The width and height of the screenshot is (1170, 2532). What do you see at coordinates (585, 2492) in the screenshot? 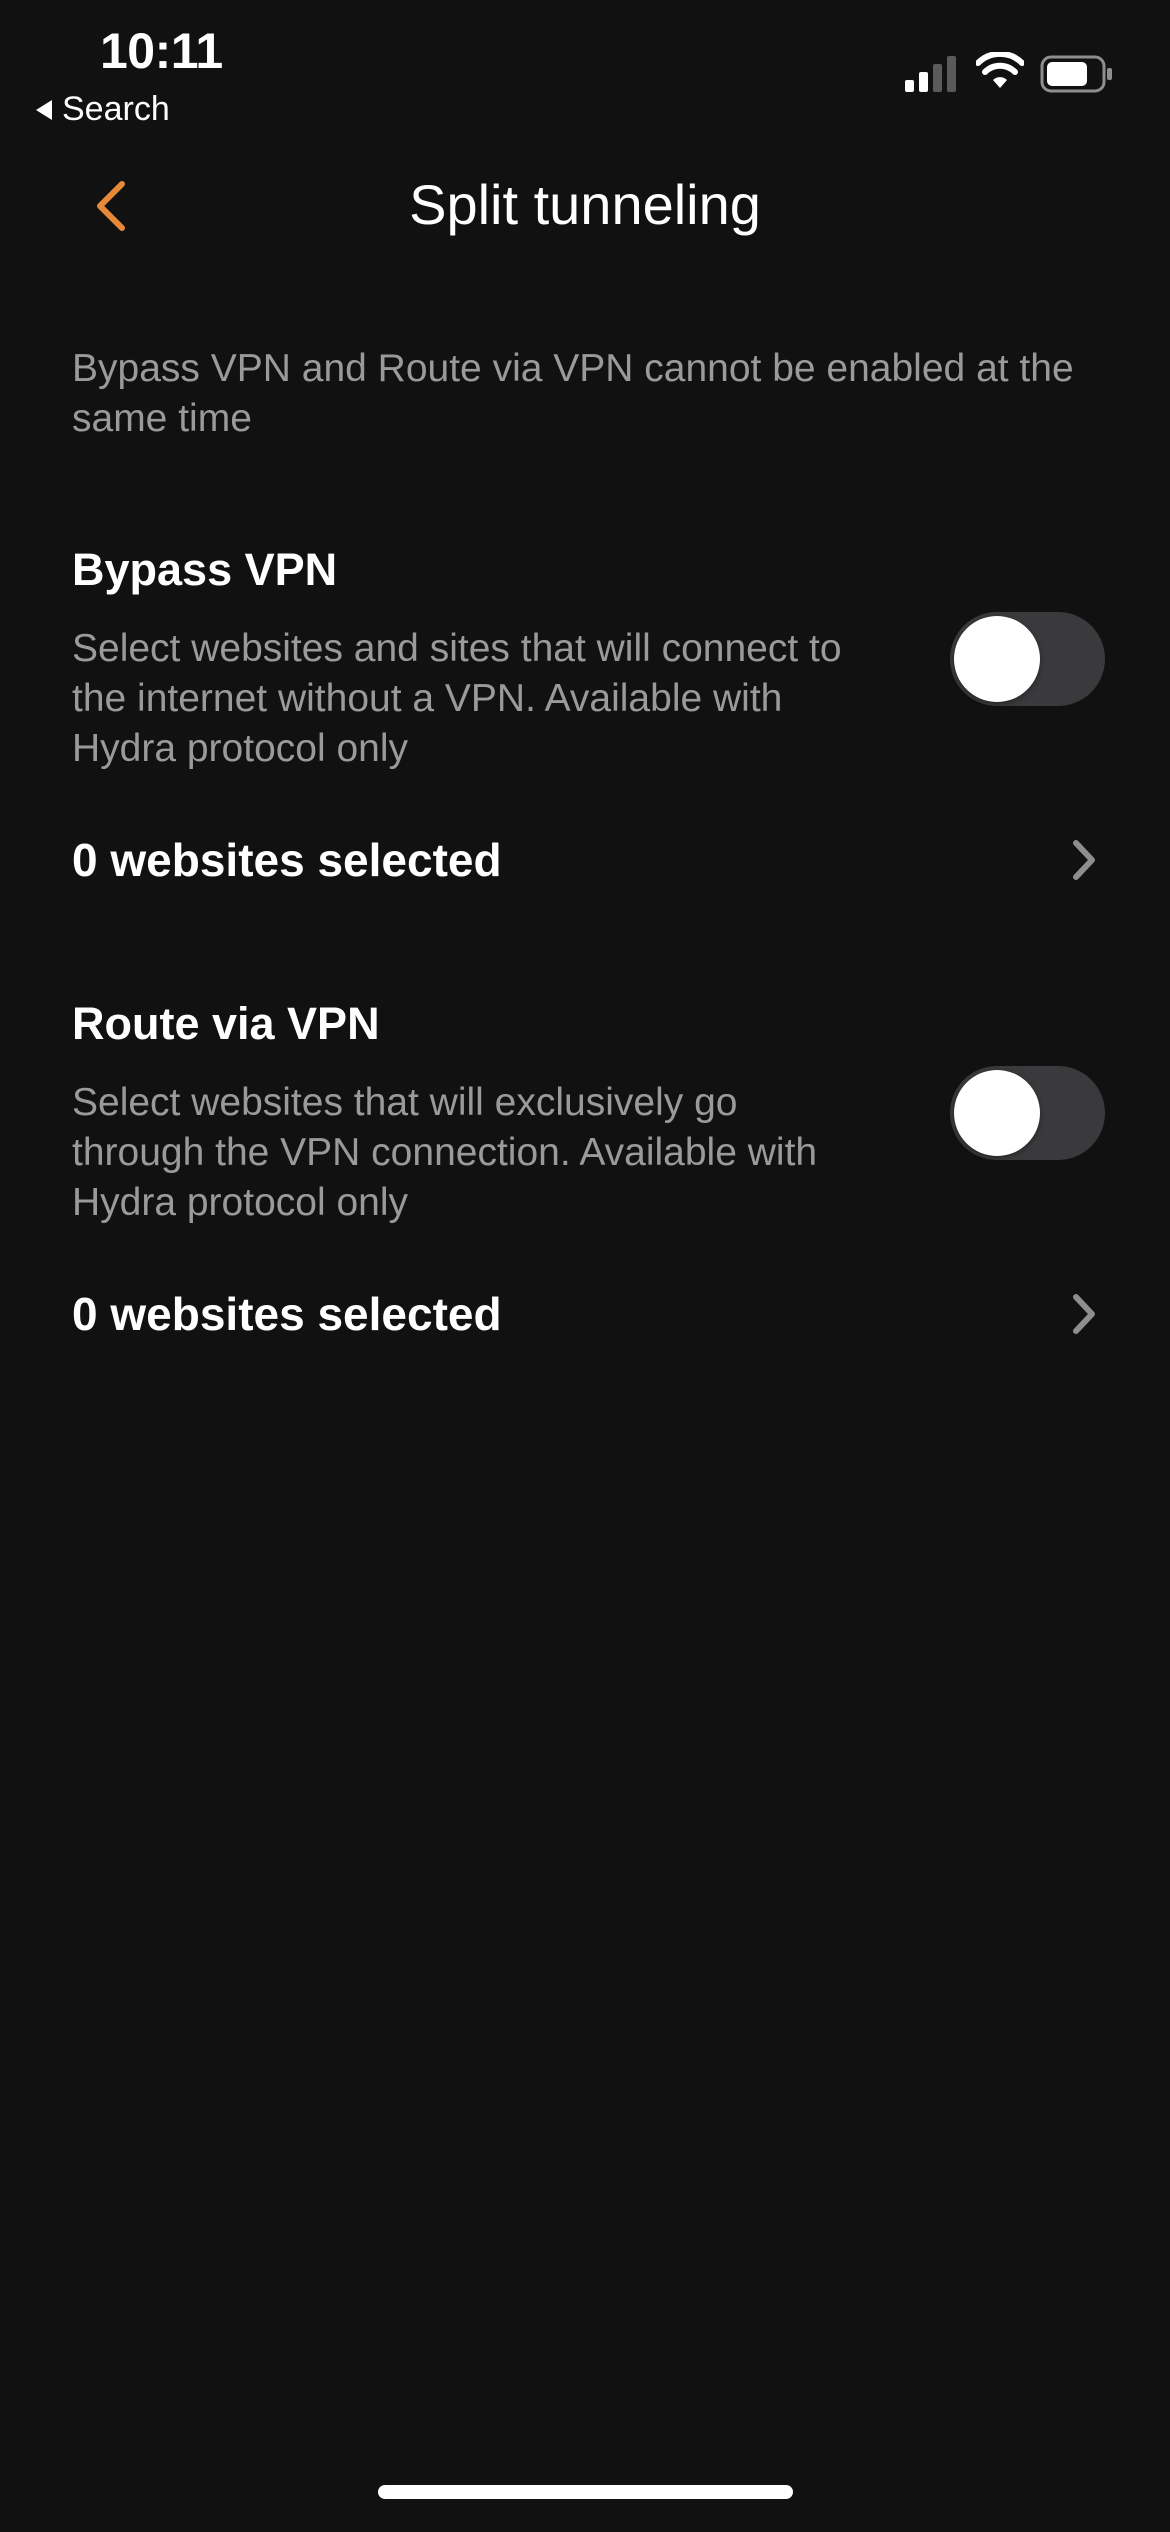
I see `home-indicator` at bounding box center [585, 2492].